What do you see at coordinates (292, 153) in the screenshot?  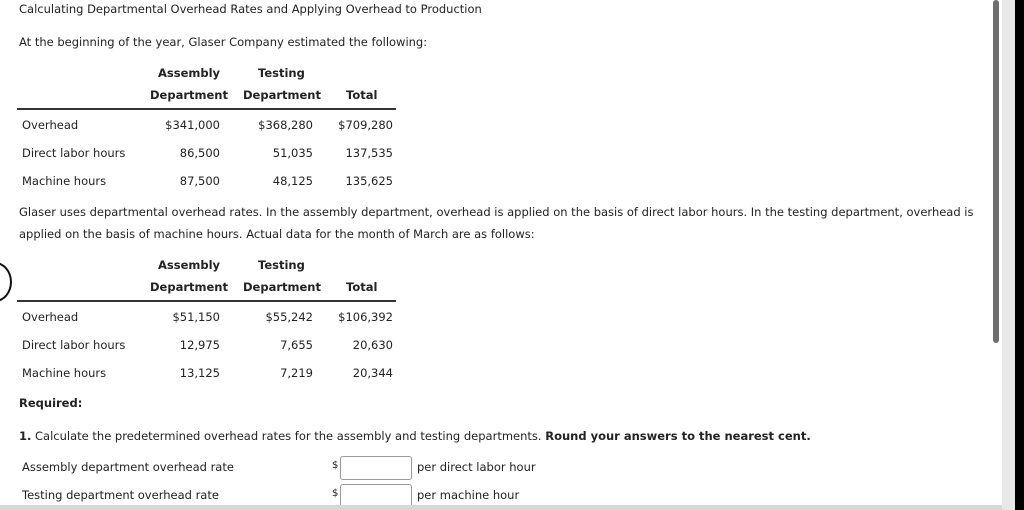 I see `cell-testing: 51,035` at bounding box center [292, 153].